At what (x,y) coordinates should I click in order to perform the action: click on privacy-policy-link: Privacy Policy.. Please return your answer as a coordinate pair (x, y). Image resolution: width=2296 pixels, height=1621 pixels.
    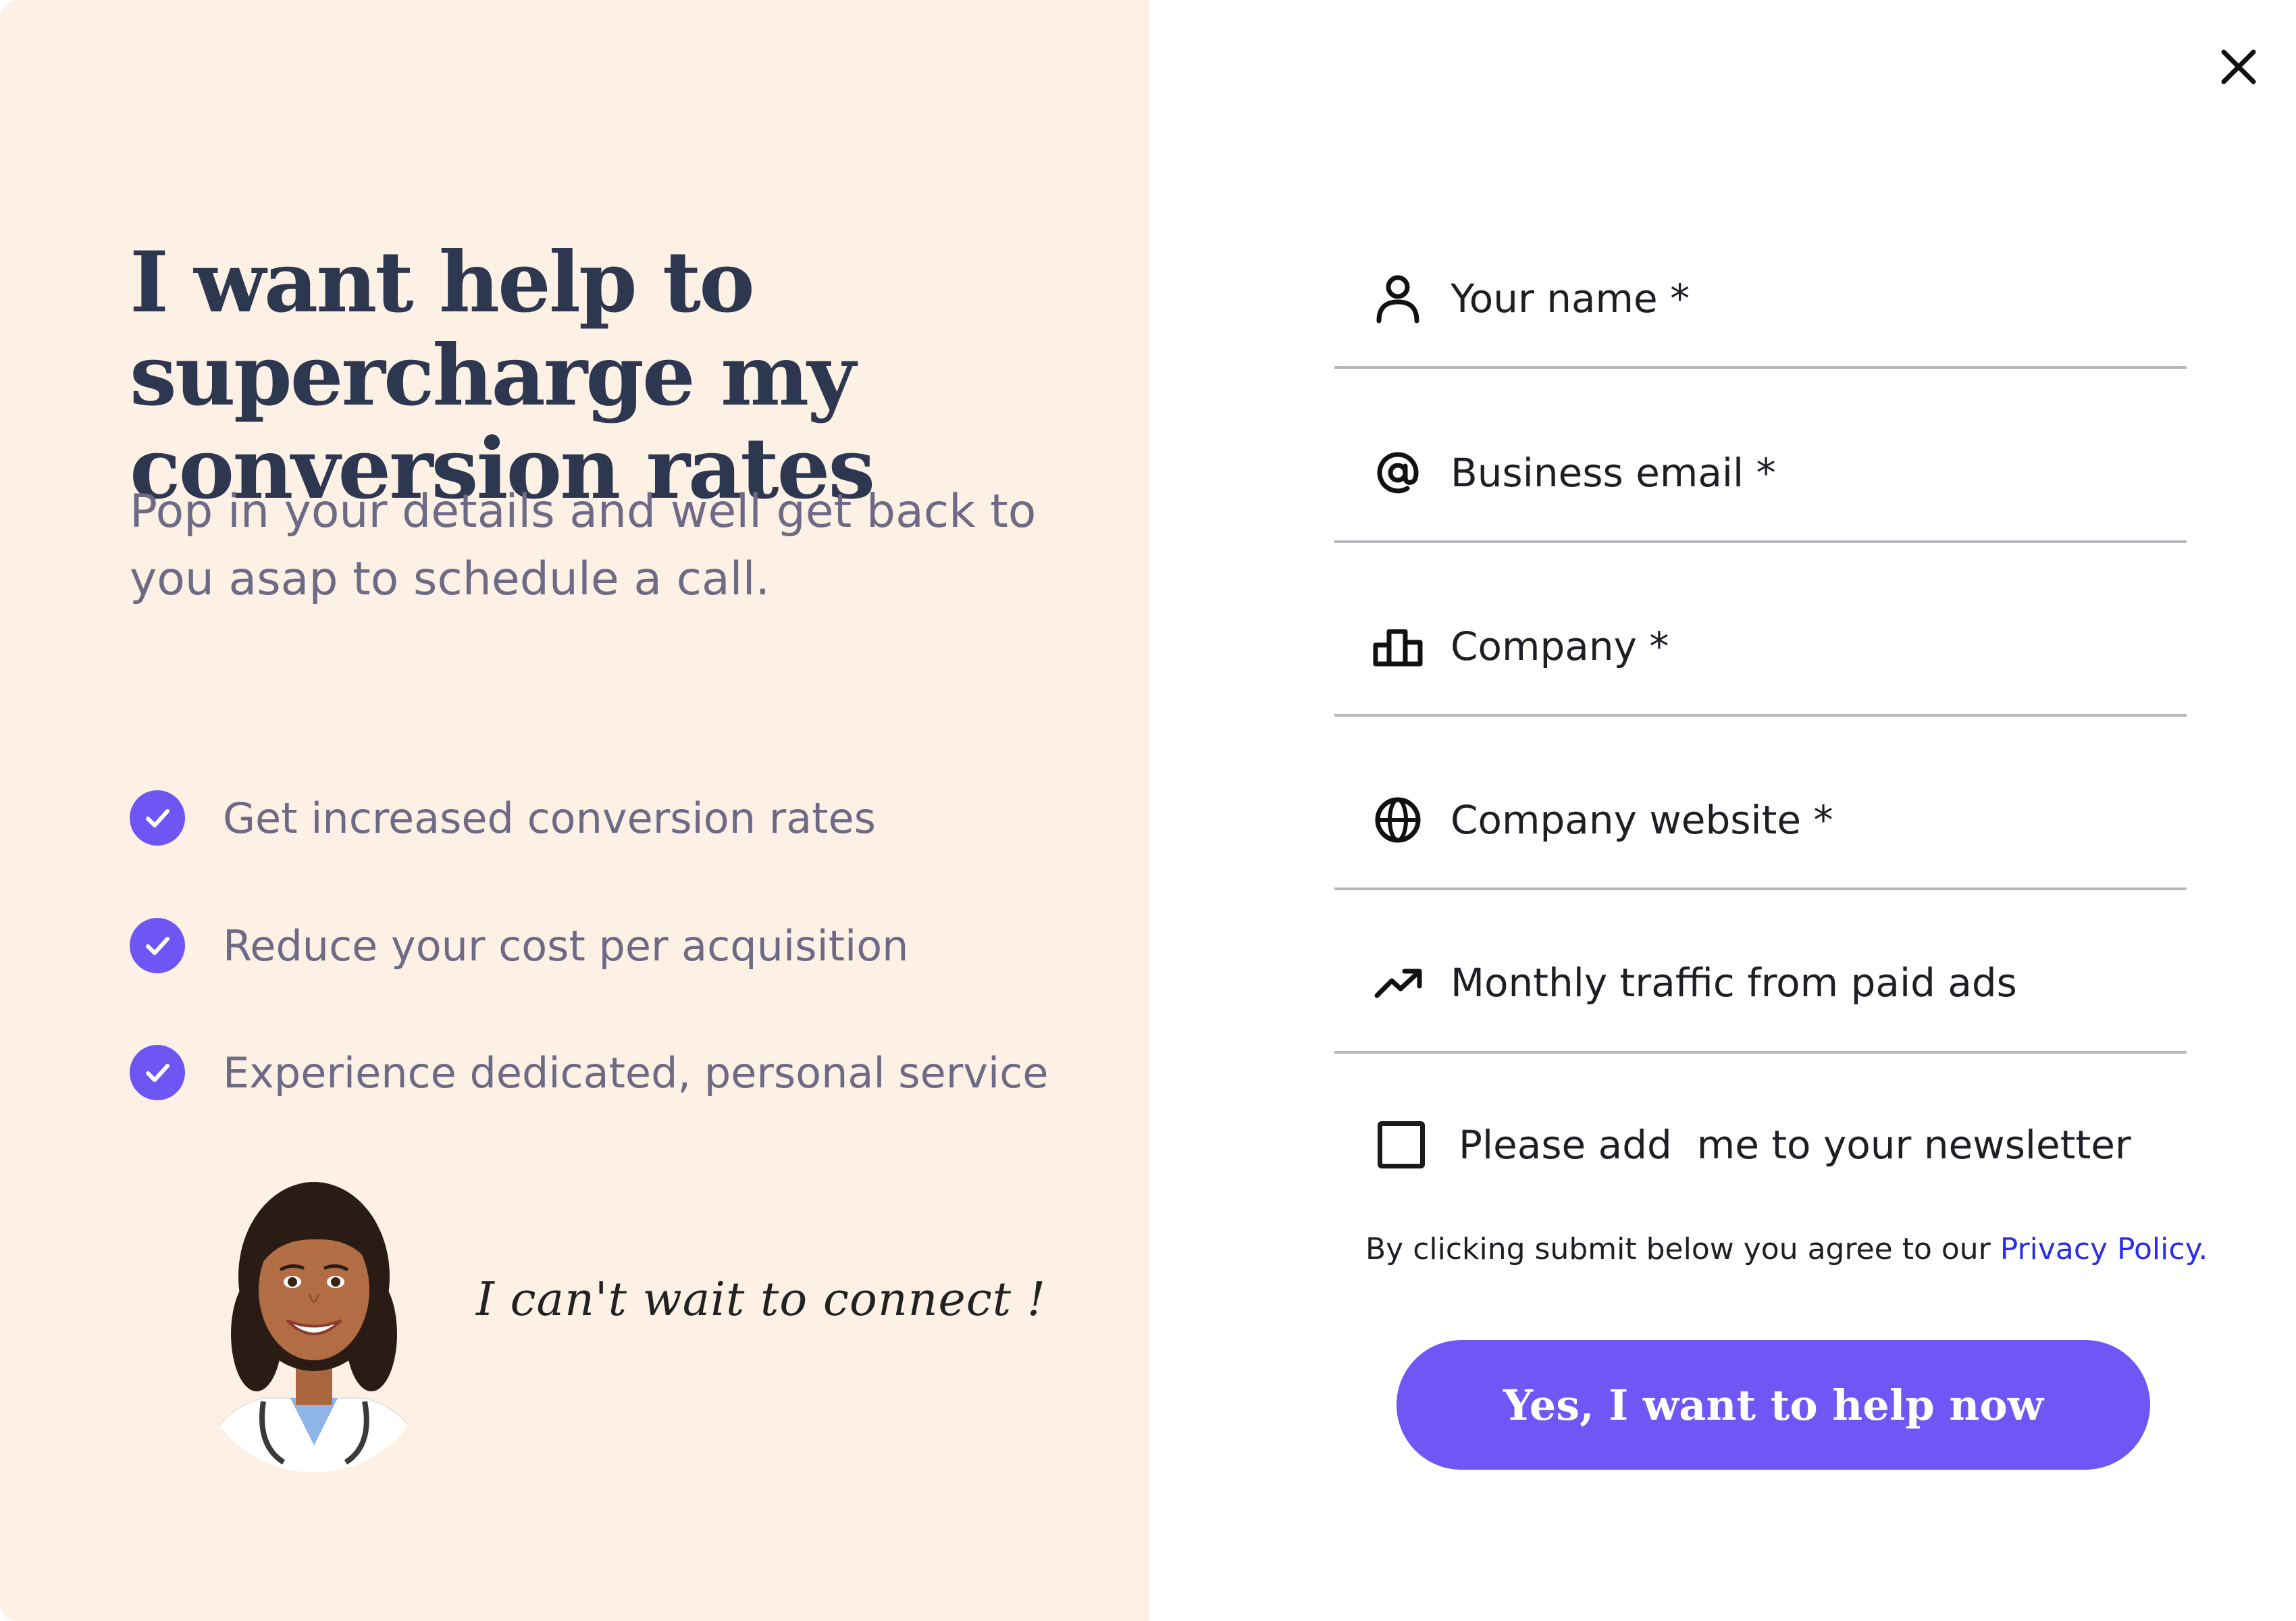
    Looking at the image, I should click on (2104, 1249).